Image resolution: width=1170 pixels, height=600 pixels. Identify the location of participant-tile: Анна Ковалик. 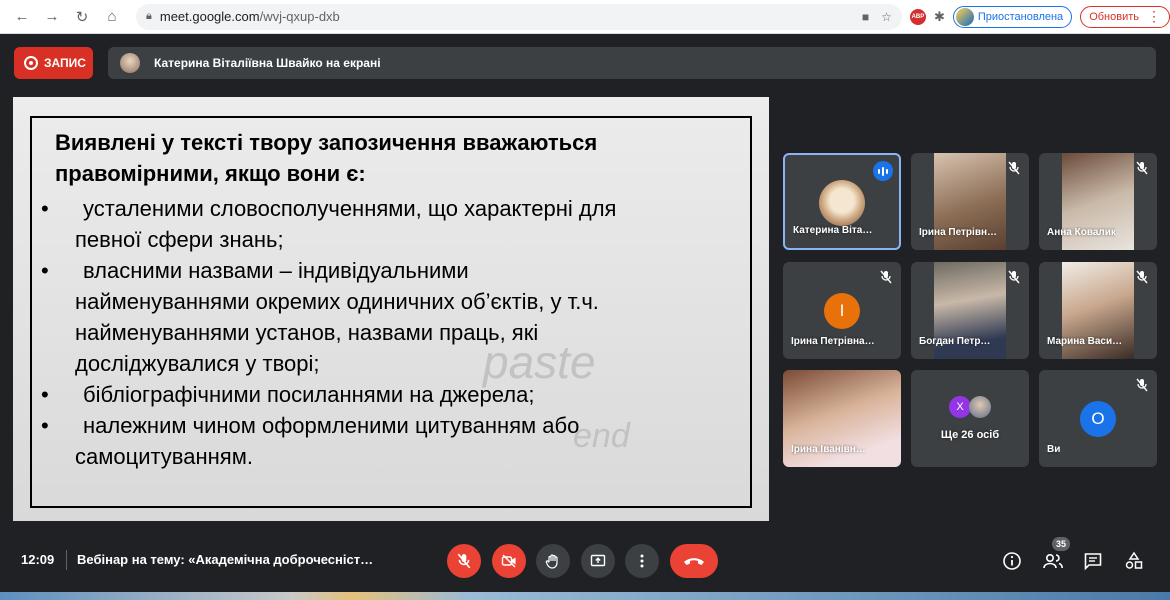
(1098, 201).